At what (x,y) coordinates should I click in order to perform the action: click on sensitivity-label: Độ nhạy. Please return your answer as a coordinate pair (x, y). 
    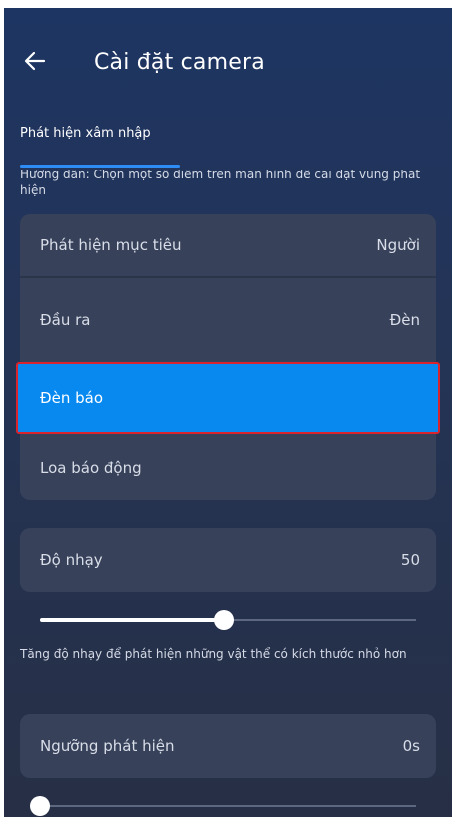
    Looking at the image, I should click on (71, 560).